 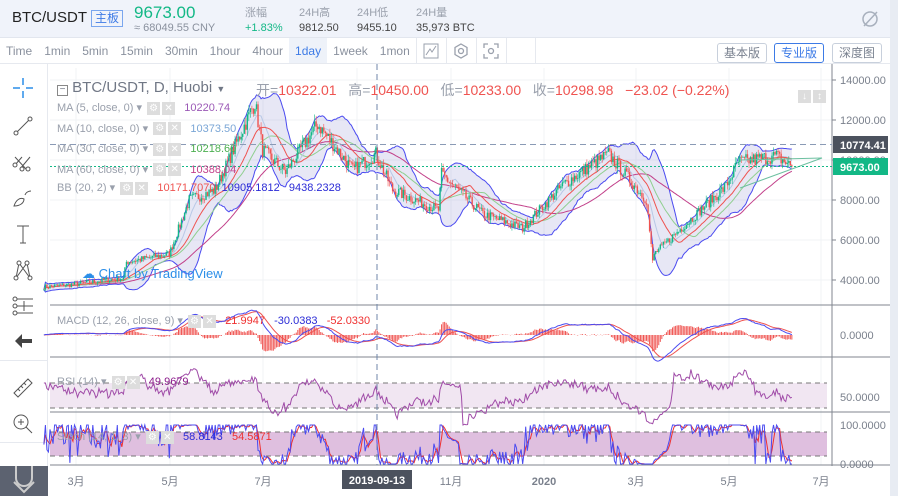 I want to click on arrow-down-icon: ↓, so click(x=804, y=96).